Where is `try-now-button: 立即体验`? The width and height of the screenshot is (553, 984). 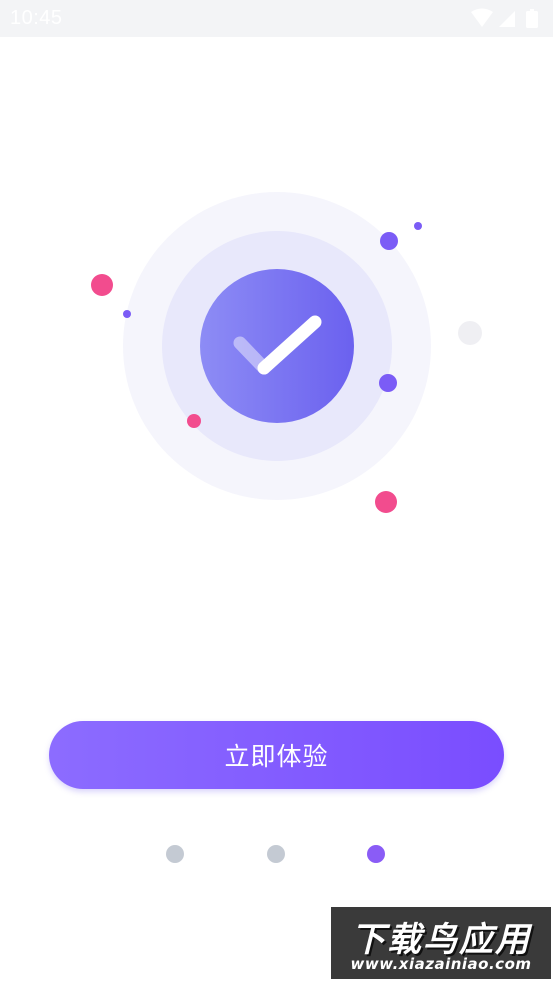 try-now-button: 立即体验 is located at coordinates (276, 755).